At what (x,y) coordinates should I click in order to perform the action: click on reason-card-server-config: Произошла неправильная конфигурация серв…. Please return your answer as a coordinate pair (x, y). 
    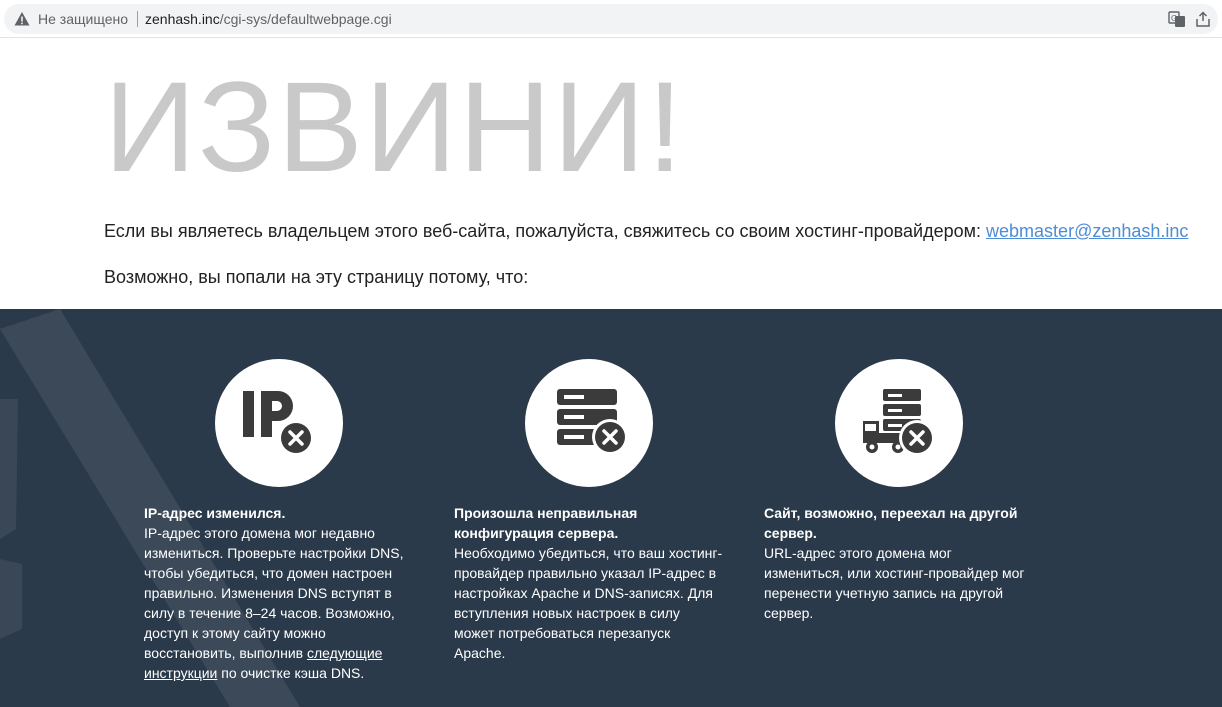
    Looking at the image, I should click on (589, 583).